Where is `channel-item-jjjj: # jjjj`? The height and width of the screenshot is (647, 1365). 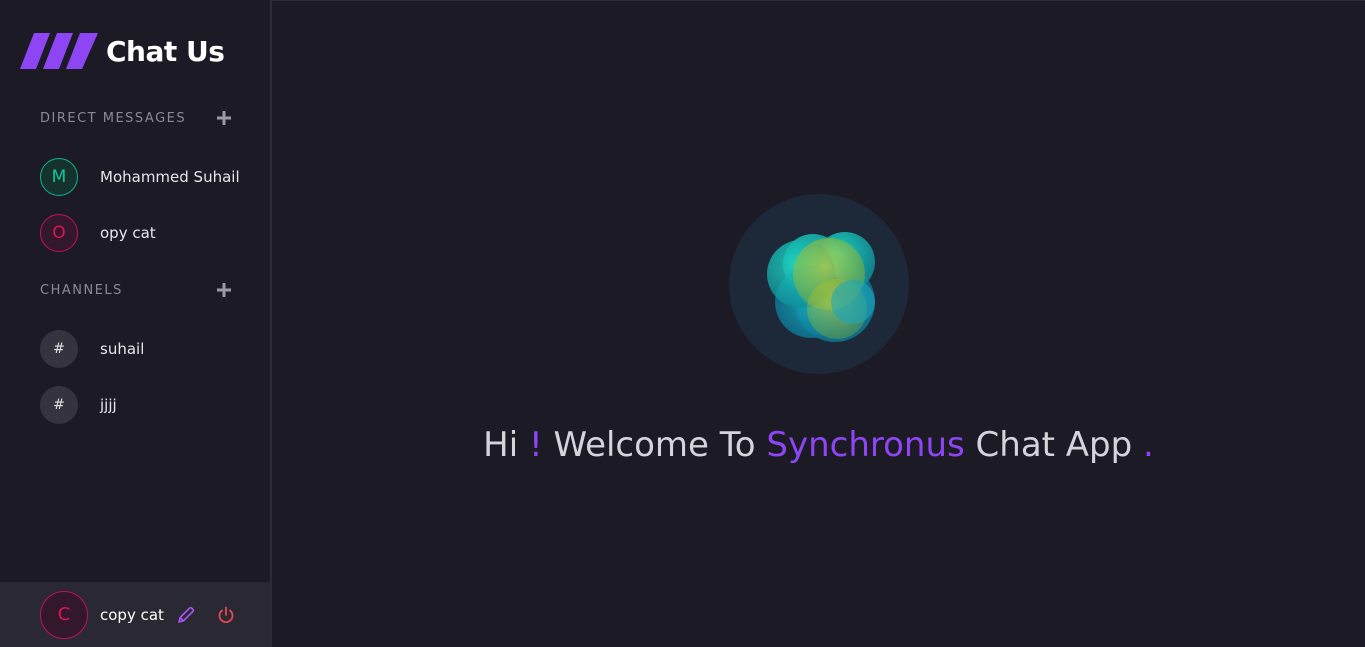 channel-item-jjjj: # jjjj is located at coordinates (78, 405).